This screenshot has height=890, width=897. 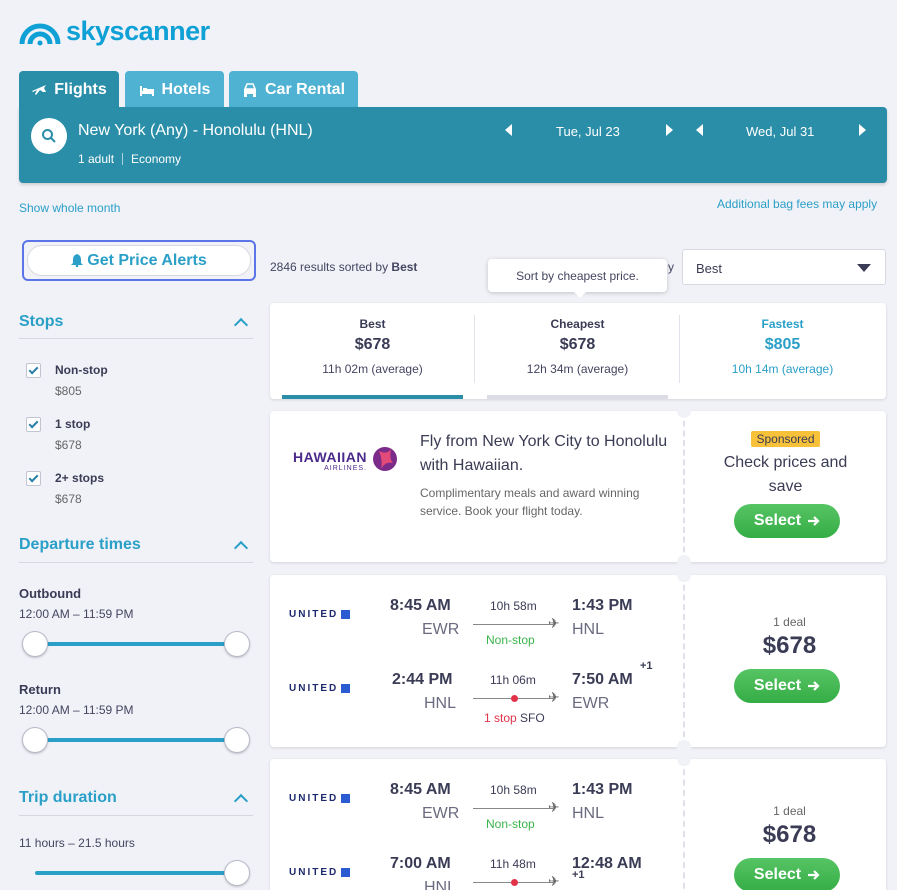 What do you see at coordinates (577, 278) in the screenshot?
I see `sort-tooltip: Sort by cheapest price.` at bounding box center [577, 278].